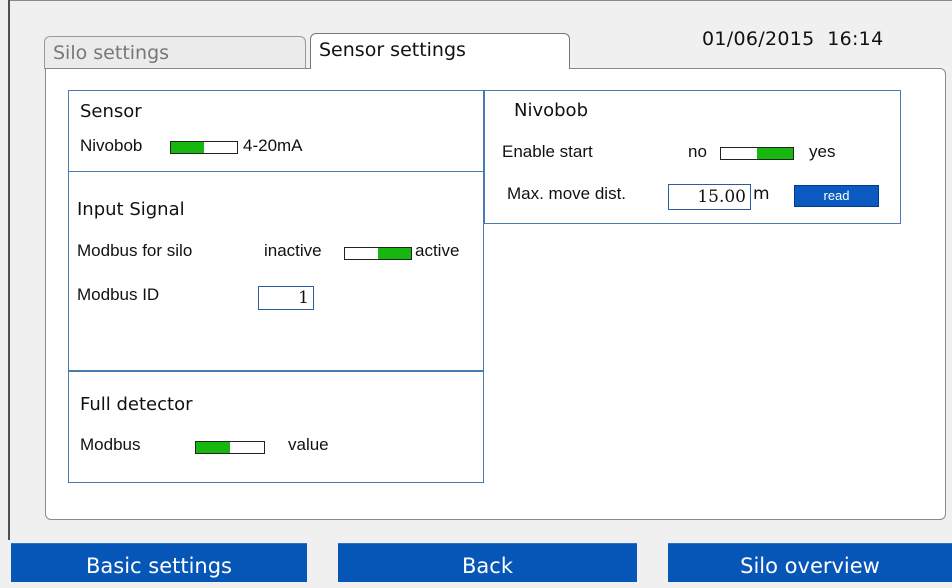 The width and height of the screenshot is (952, 588). What do you see at coordinates (392, 50) in the screenshot?
I see `tab-sensor-settings-label: Sensor settings` at bounding box center [392, 50].